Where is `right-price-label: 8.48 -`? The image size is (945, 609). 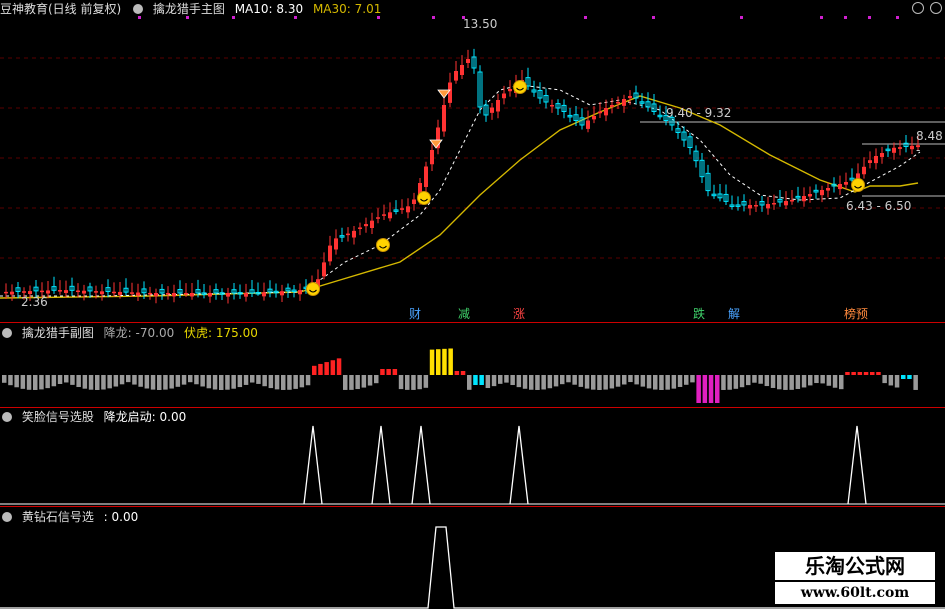
right-price-label: 8.48 - is located at coordinates (929, 143).